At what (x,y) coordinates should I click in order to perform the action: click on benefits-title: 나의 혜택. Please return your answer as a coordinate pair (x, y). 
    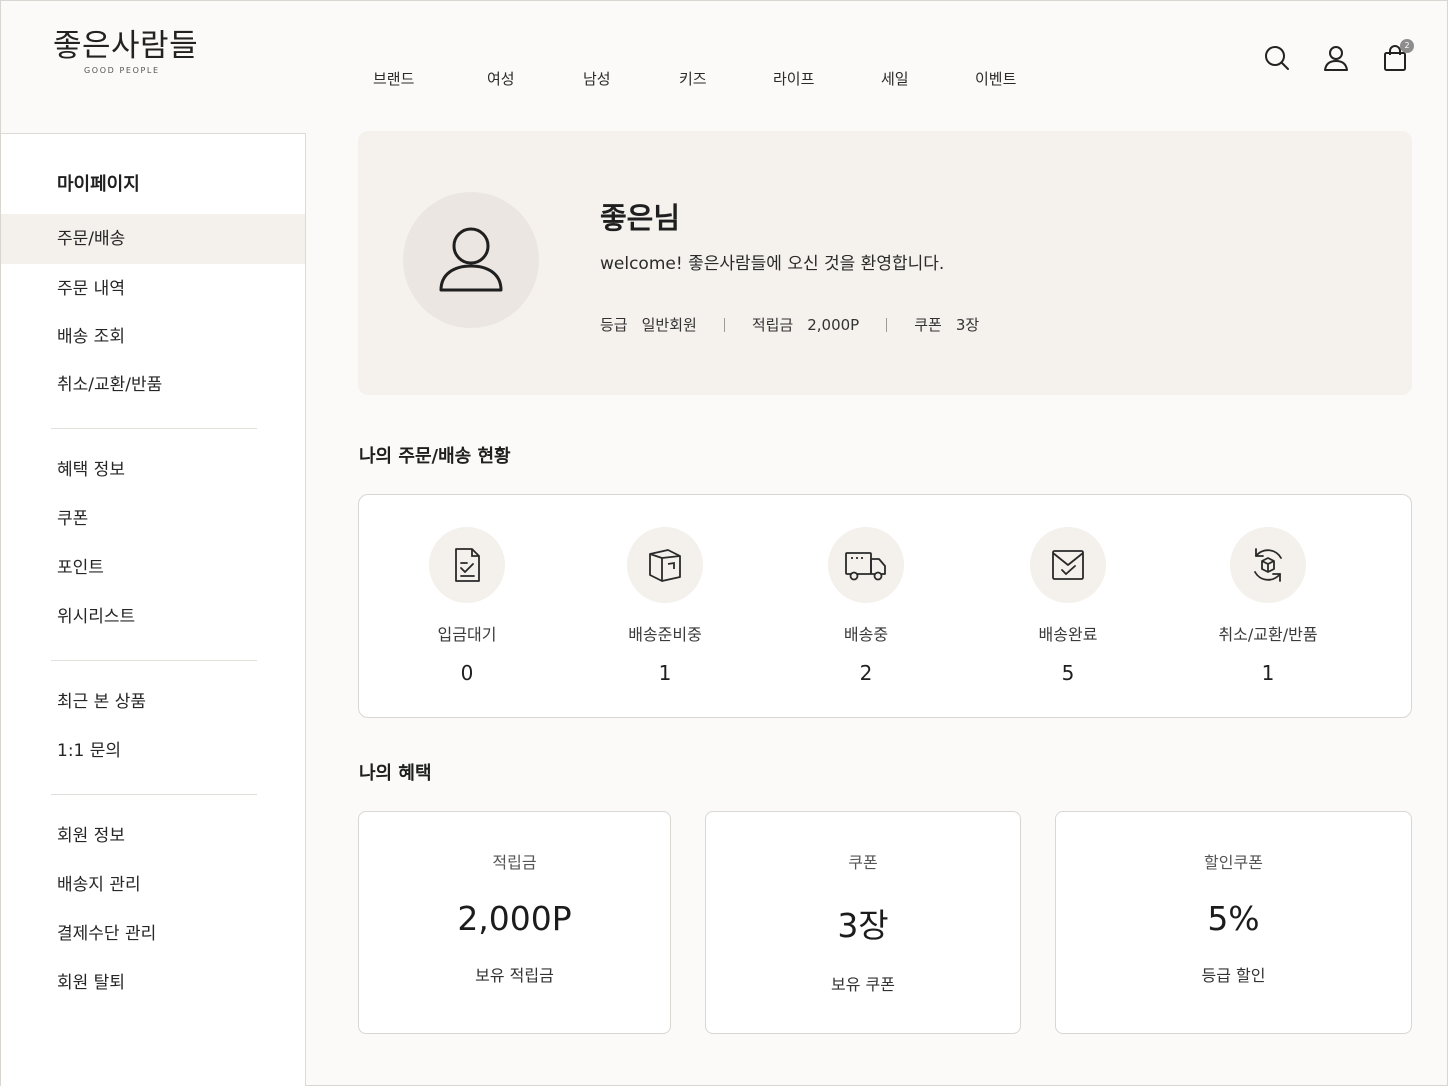
    Looking at the image, I should click on (395, 773).